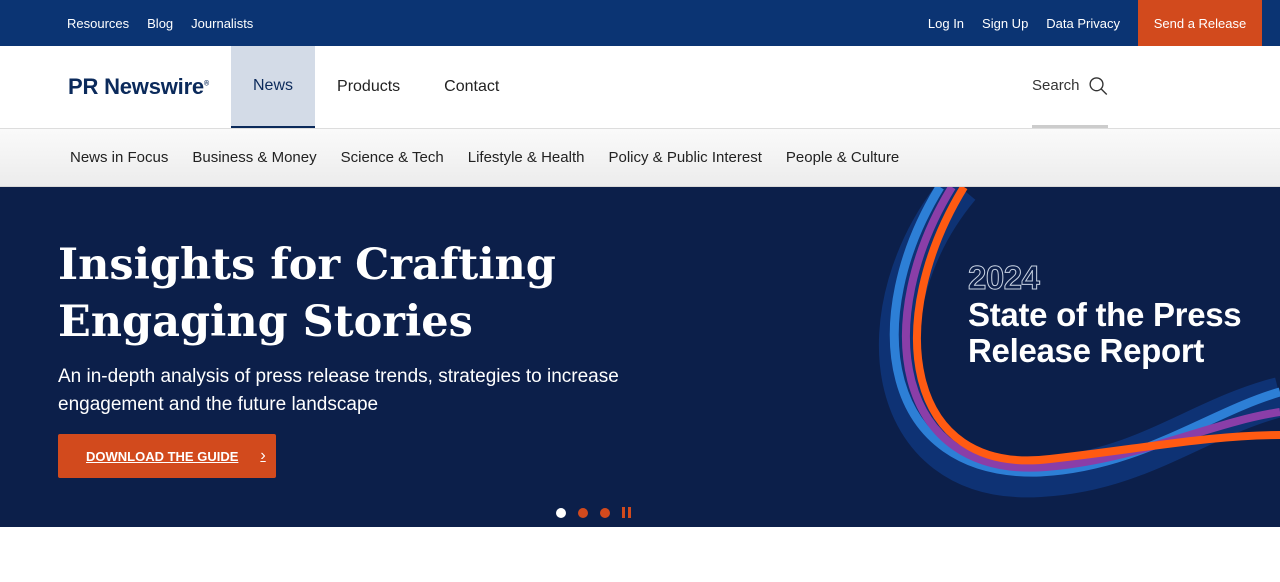  What do you see at coordinates (222, 23) in the screenshot?
I see `journalists-link: Journalists` at bounding box center [222, 23].